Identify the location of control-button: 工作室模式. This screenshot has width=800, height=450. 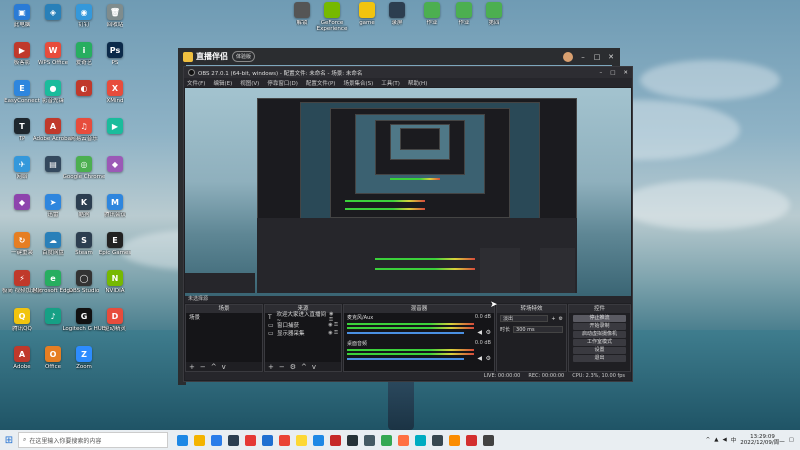
(599, 342).